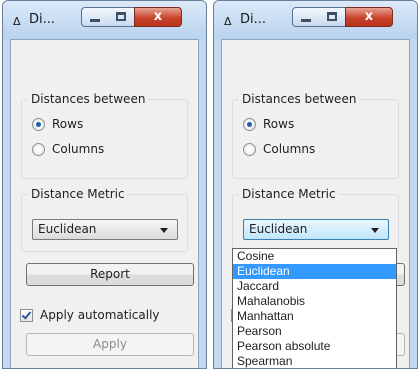 The height and width of the screenshot is (369, 418). Describe the element at coordinates (314, 271) in the screenshot. I see `dropdown-option-euclidean: Euclidean` at that location.